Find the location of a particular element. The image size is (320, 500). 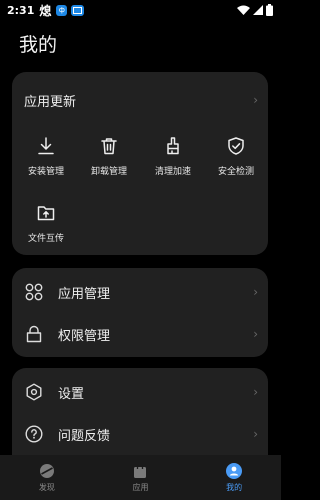

tool-install-manage: 安装管理 is located at coordinates (46, 156).